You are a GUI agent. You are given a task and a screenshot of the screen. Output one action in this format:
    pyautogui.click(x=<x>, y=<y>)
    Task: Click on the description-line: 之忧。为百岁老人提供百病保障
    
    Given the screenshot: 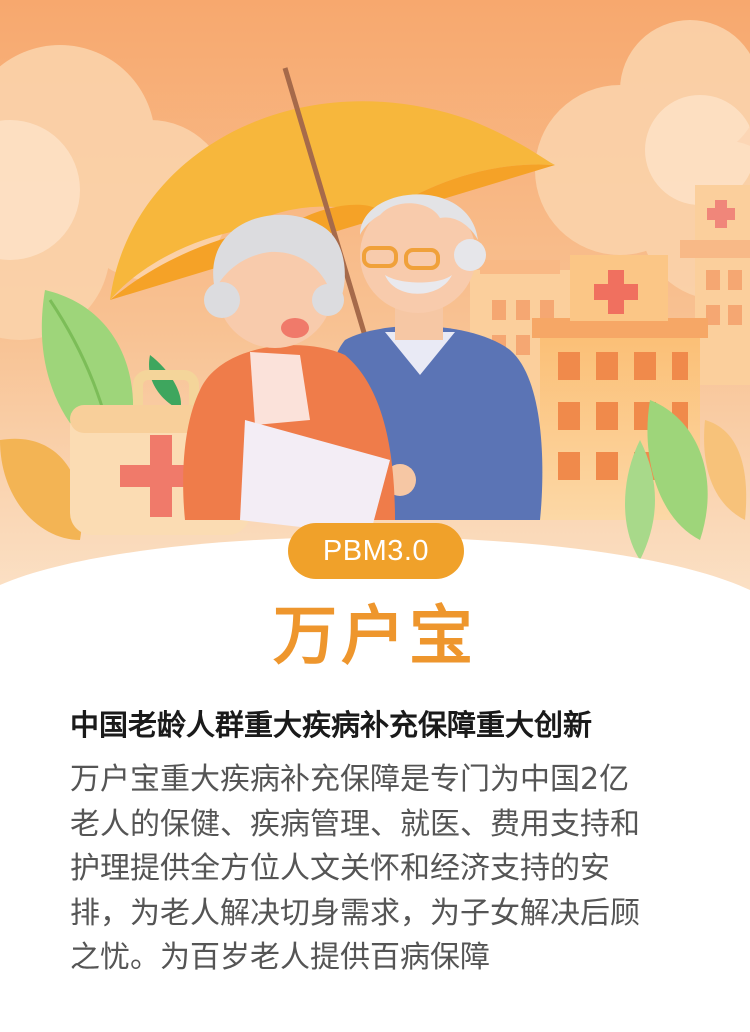 What is the action you would take?
    pyautogui.click(x=280, y=957)
    